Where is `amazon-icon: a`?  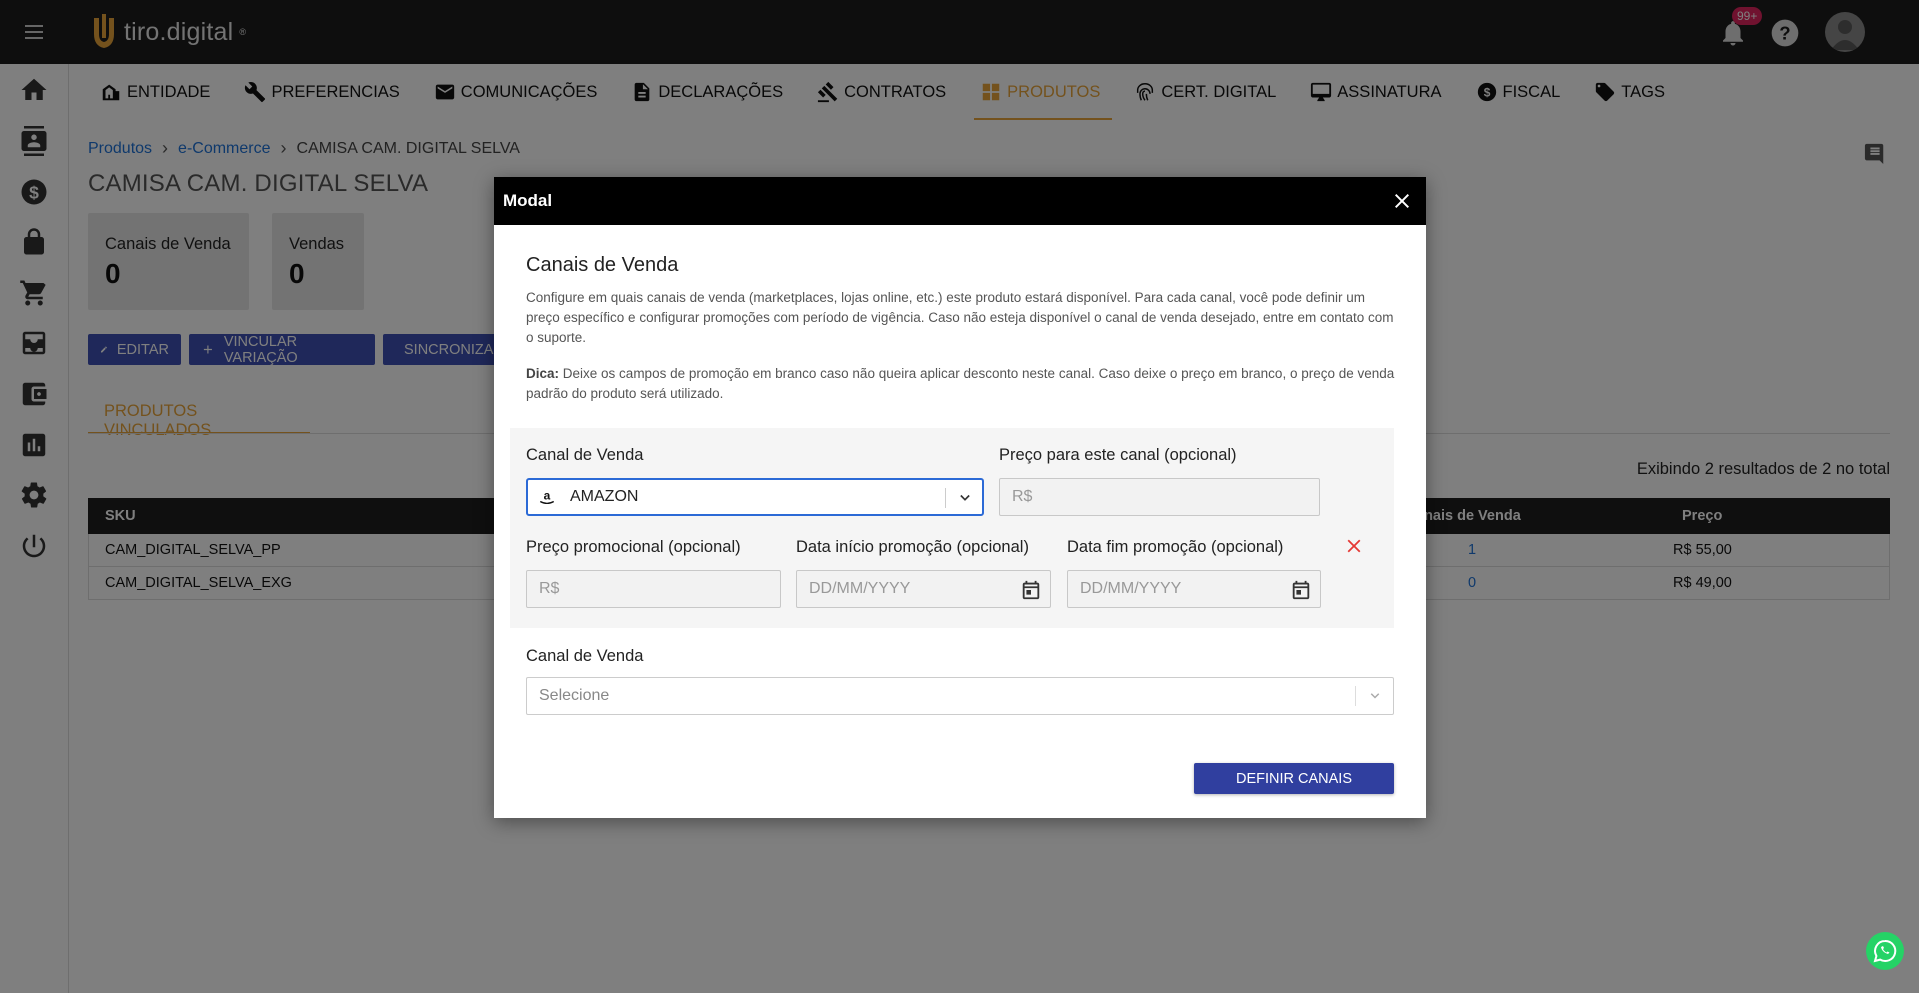 amazon-icon: a is located at coordinates (547, 496).